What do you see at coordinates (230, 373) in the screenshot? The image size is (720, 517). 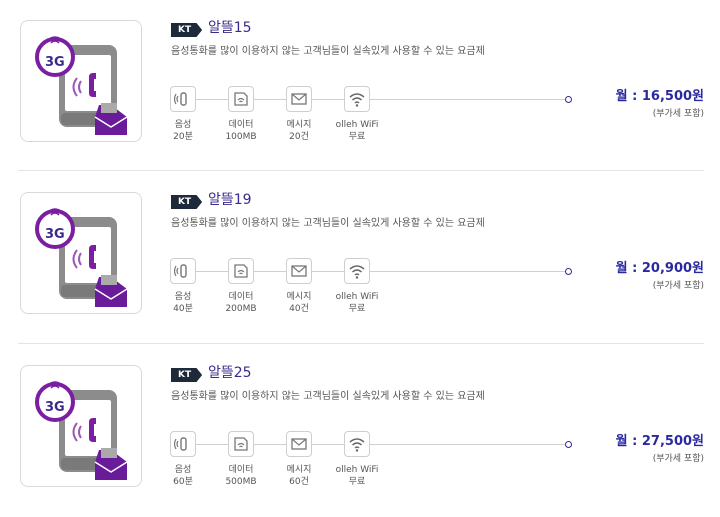 I see `plan-title: 알뜰25` at bounding box center [230, 373].